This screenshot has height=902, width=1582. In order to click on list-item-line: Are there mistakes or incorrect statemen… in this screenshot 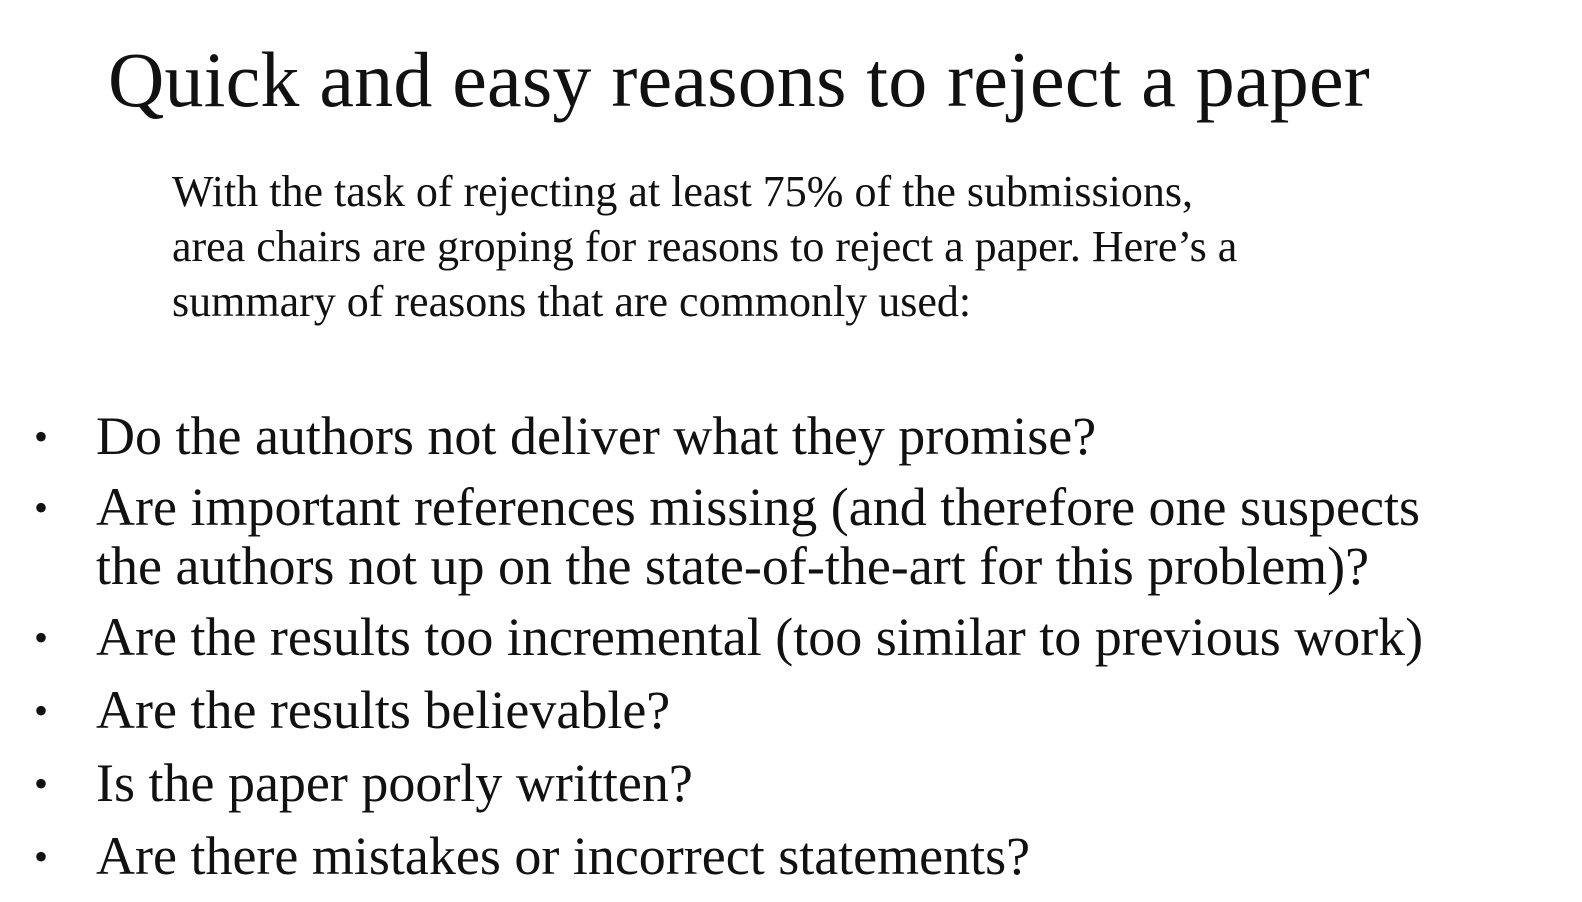, I will do `click(563, 856)`.